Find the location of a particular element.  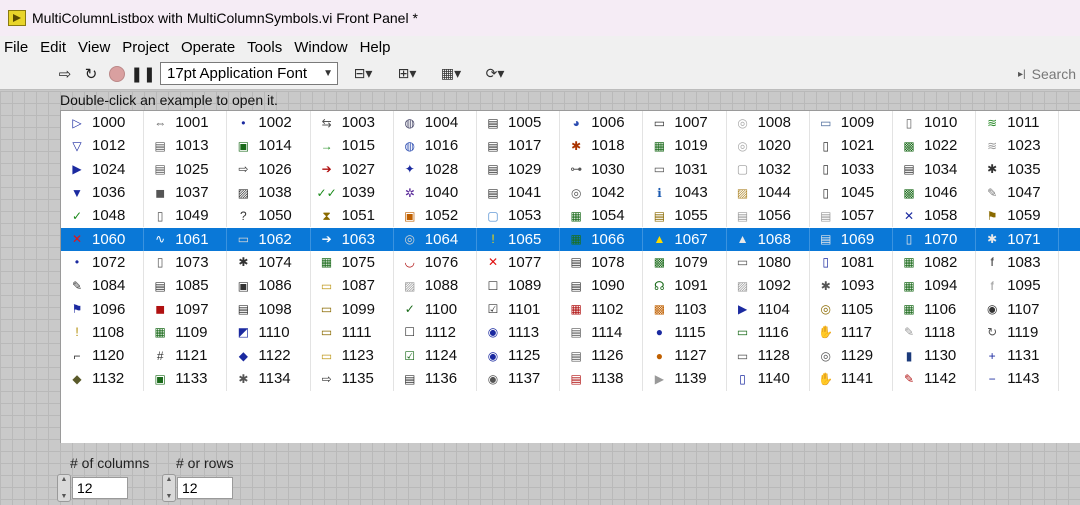

listbox-cell: ▮ 1130 is located at coordinates (935, 356).